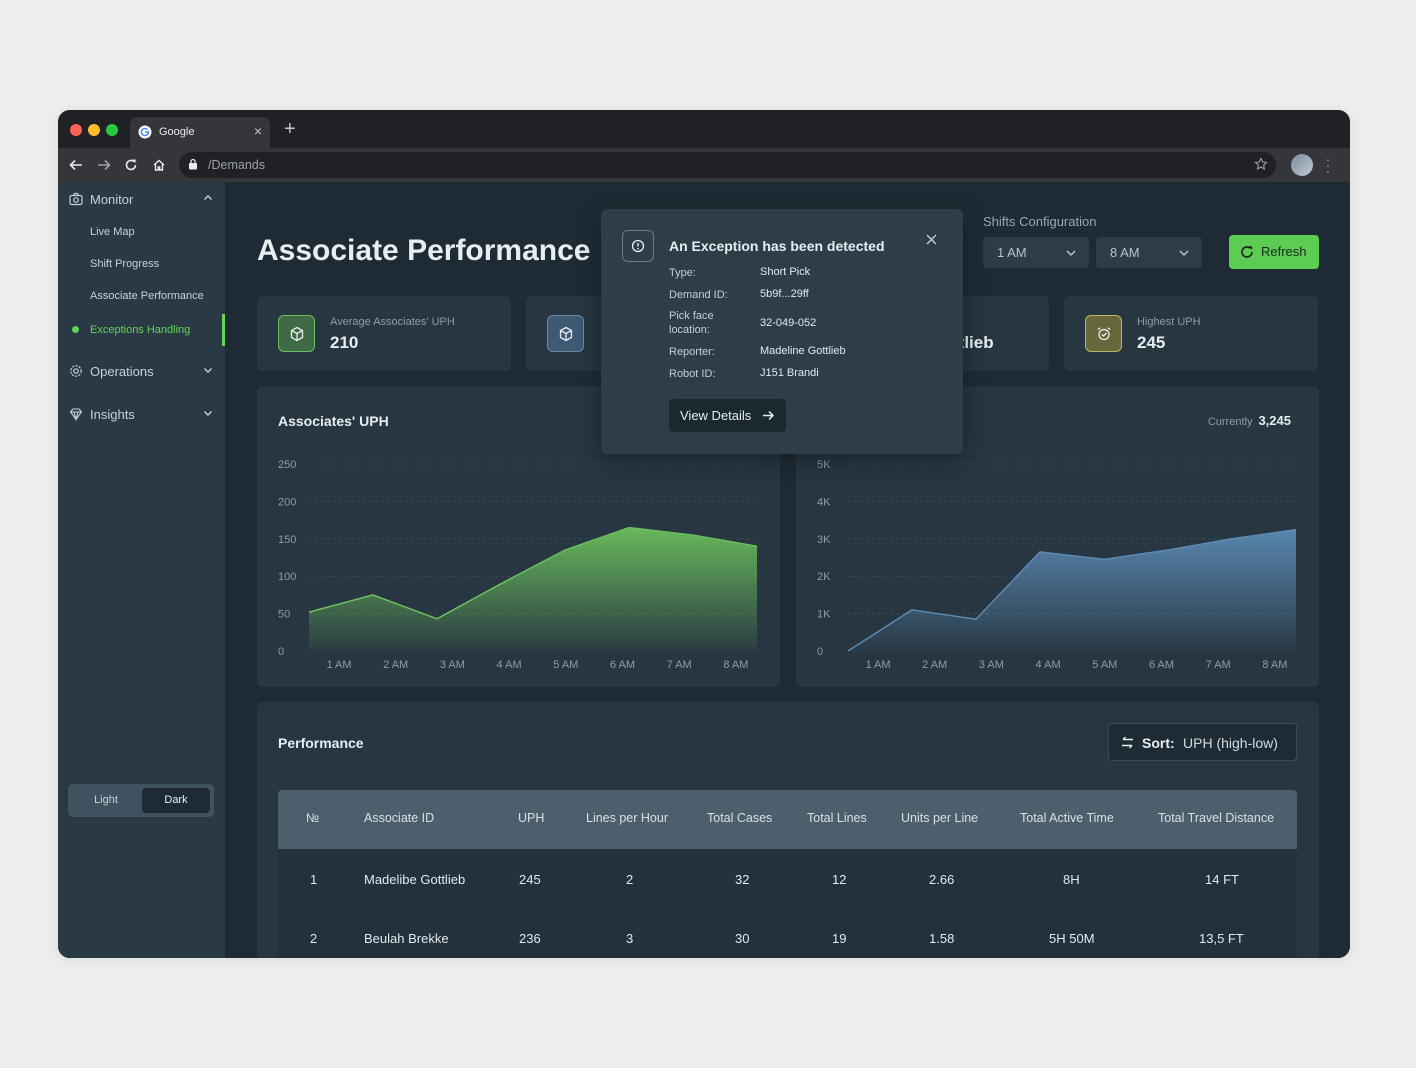 The height and width of the screenshot is (1068, 1416). I want to click on x-tick-label: 6 AM, so click(622, 665).